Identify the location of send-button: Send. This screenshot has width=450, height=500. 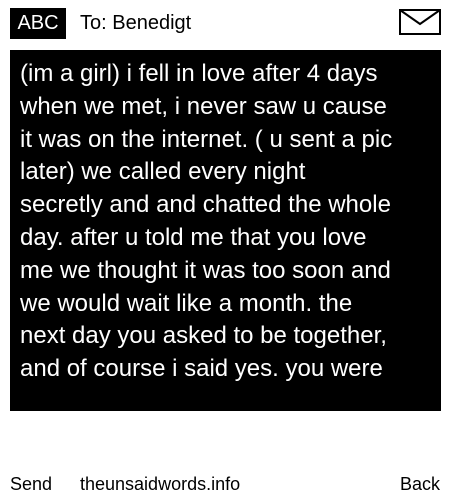
(31, 484).